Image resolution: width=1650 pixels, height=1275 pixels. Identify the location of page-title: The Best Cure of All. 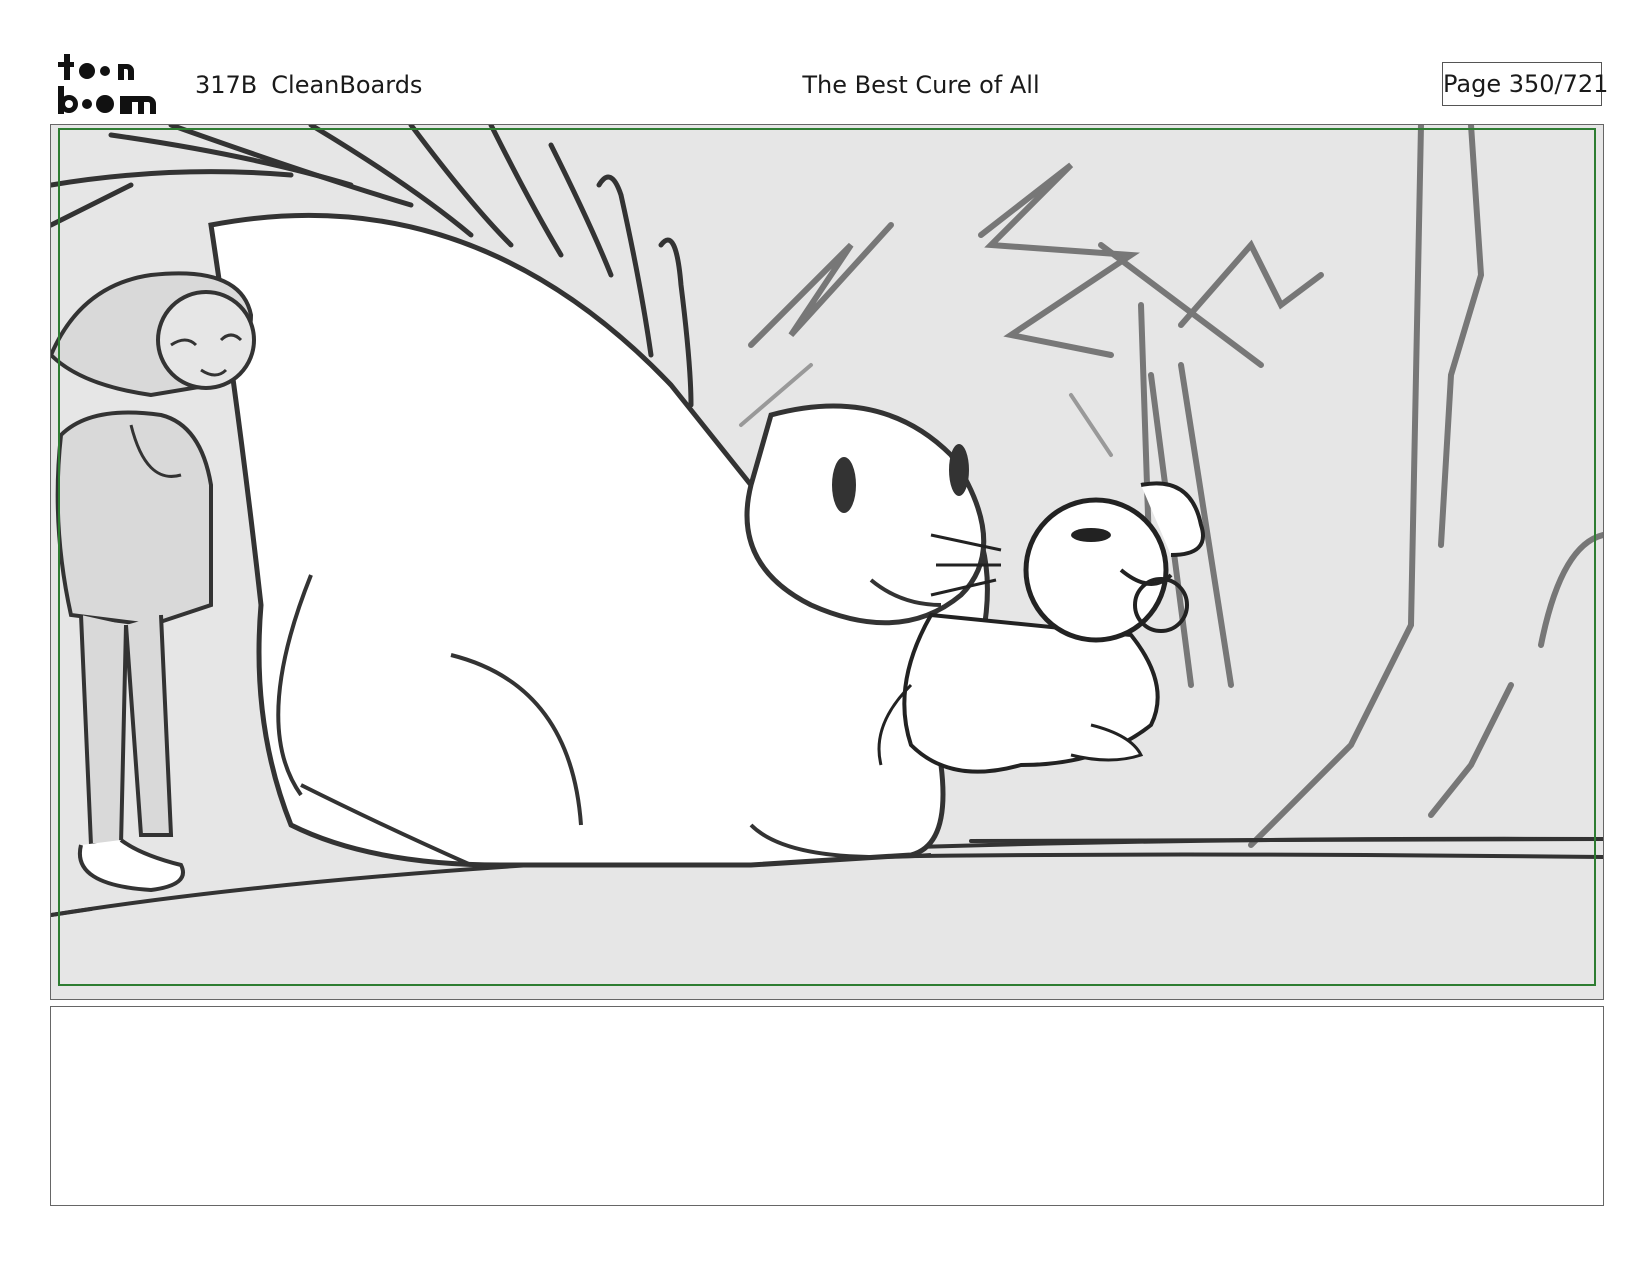
(921, 85).